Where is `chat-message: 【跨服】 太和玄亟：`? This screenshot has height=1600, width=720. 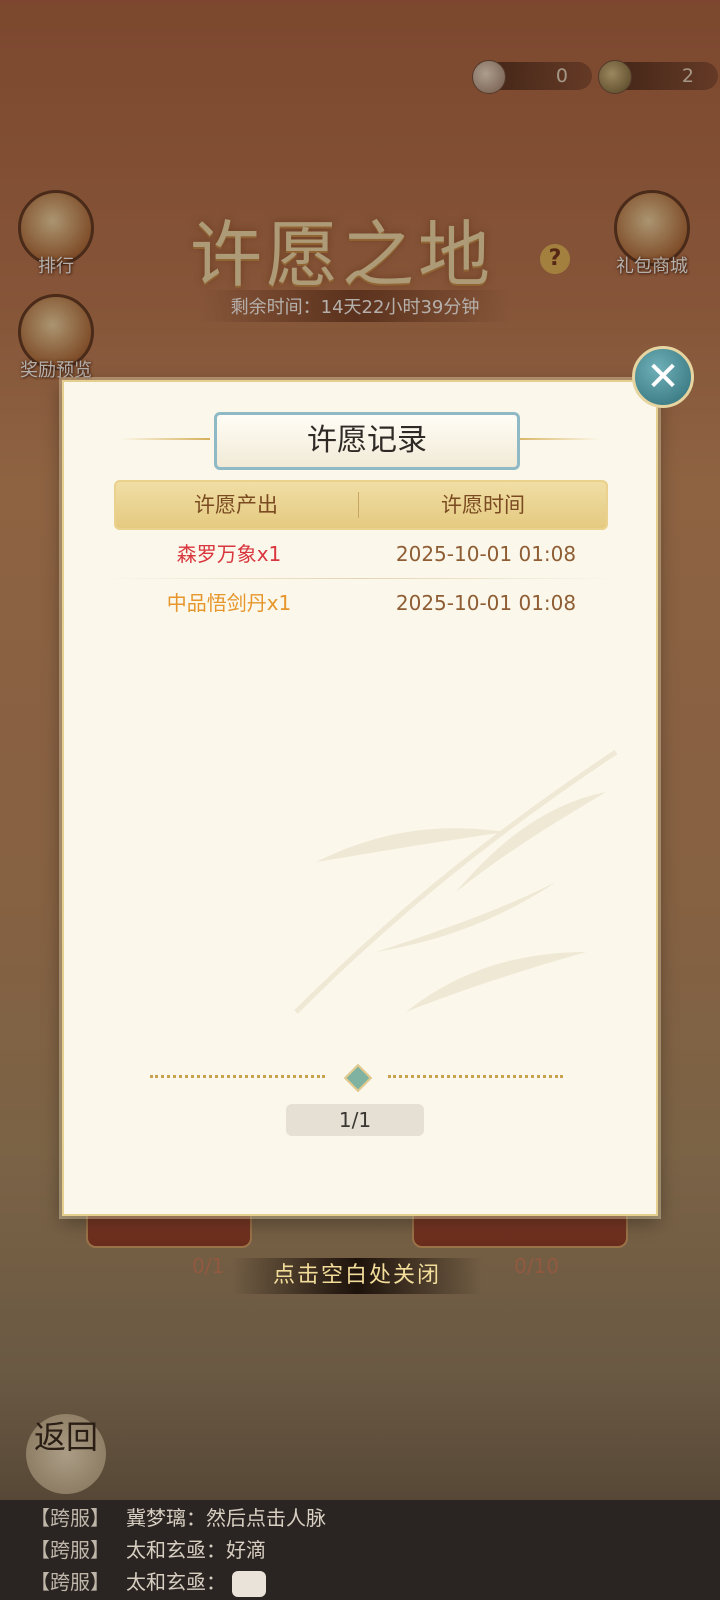
chat-message: 【跨服】 太和玄亟： is located at coordinates (148, 1582).